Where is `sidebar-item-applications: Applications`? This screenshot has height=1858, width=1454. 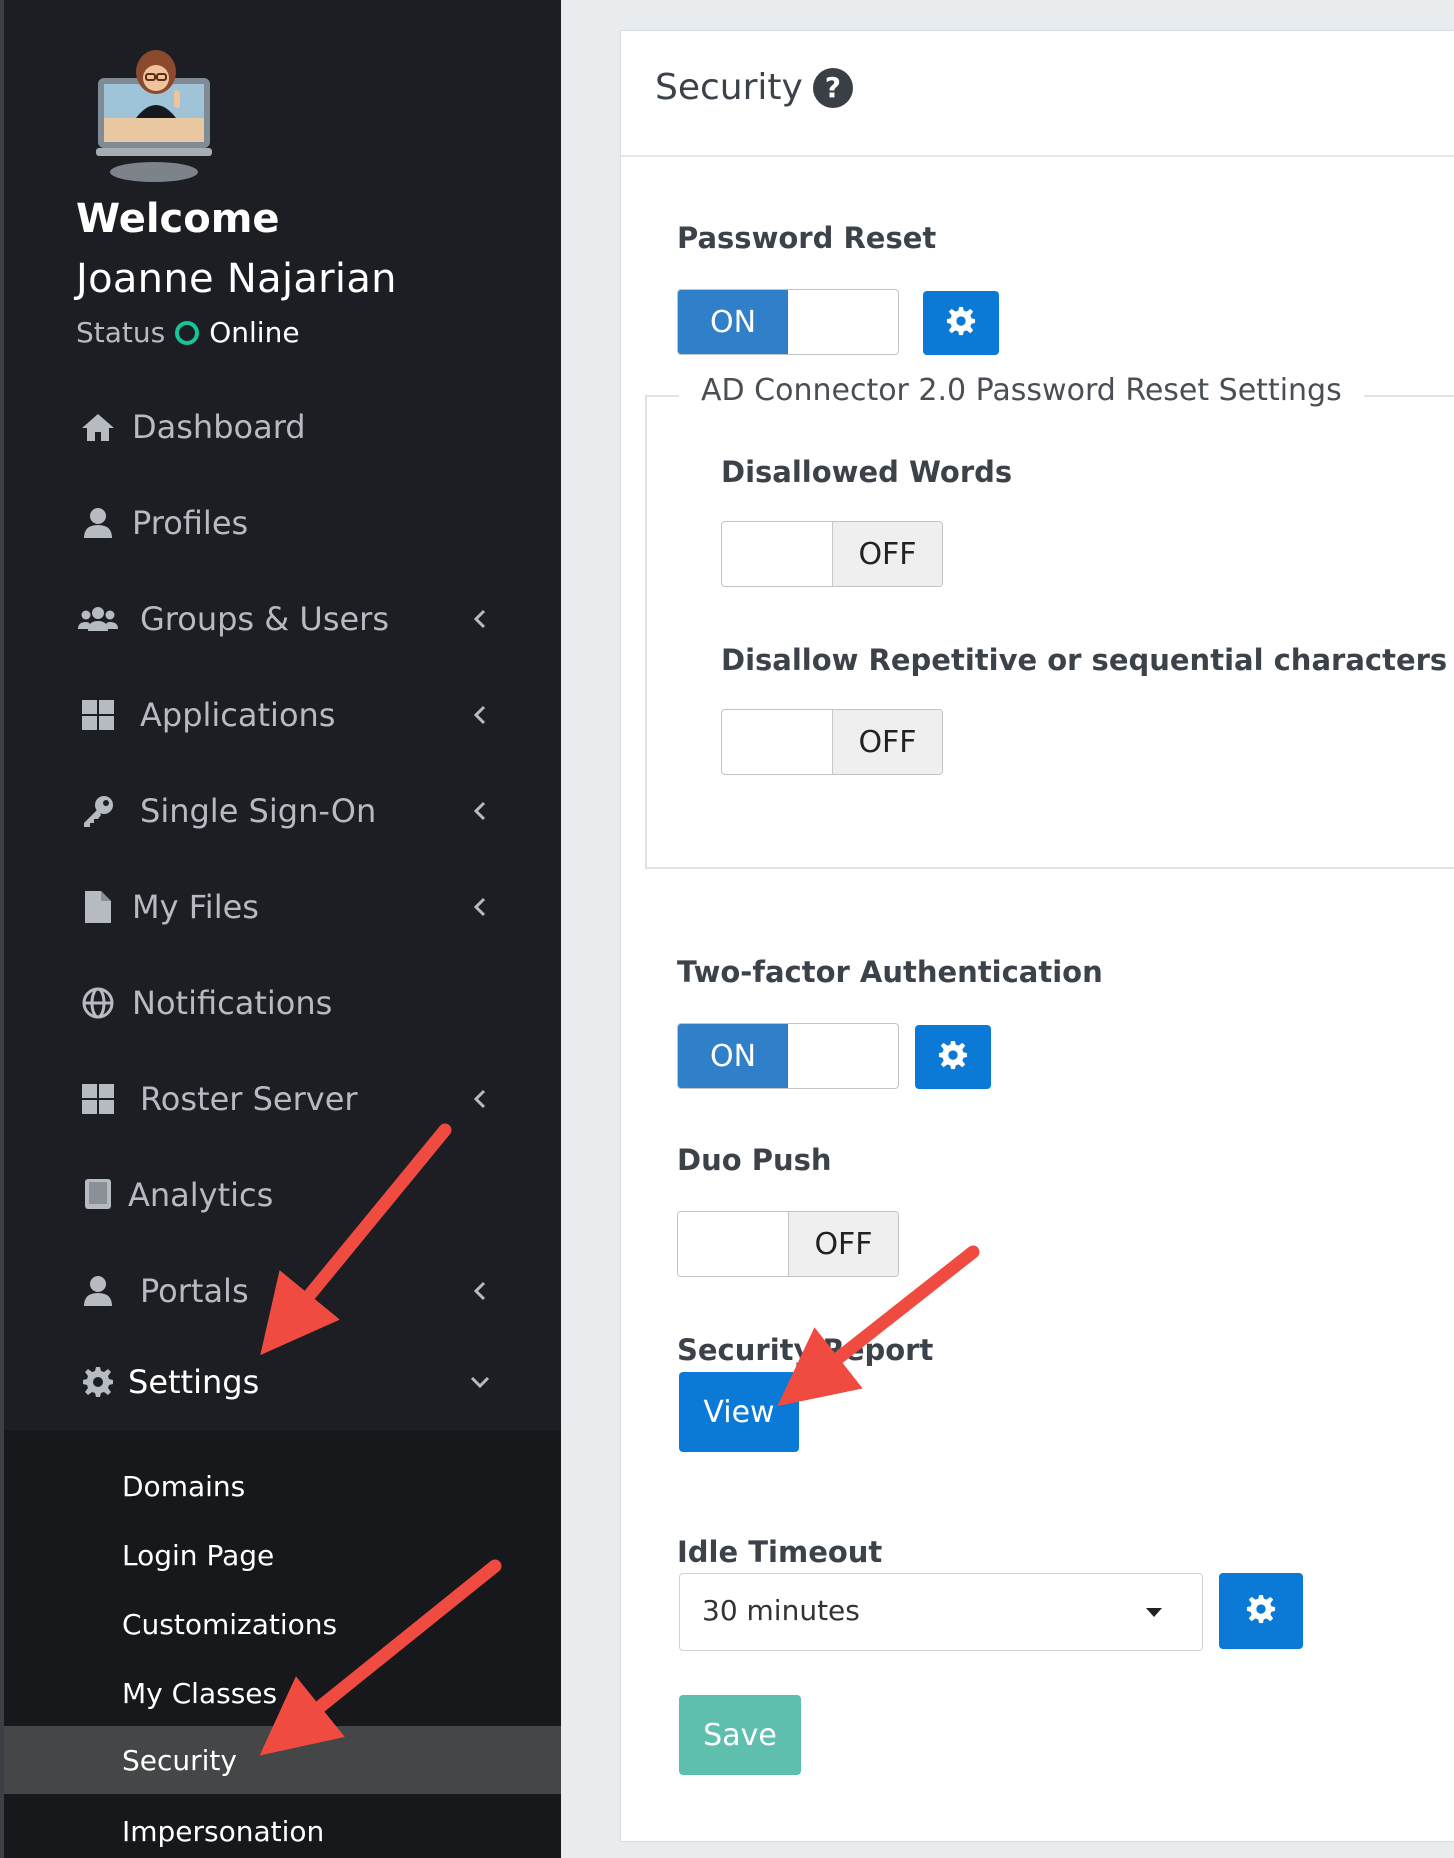 sidebar-item-applications: Applications is located at coordinates (282, 715).